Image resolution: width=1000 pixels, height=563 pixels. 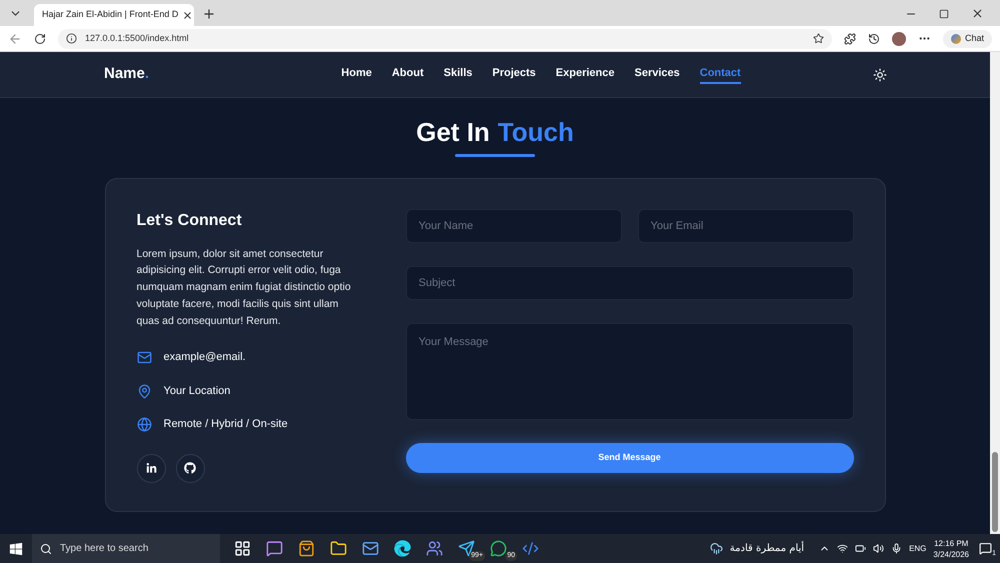 I want to click on browser-icon, so click(x=402, y=548).